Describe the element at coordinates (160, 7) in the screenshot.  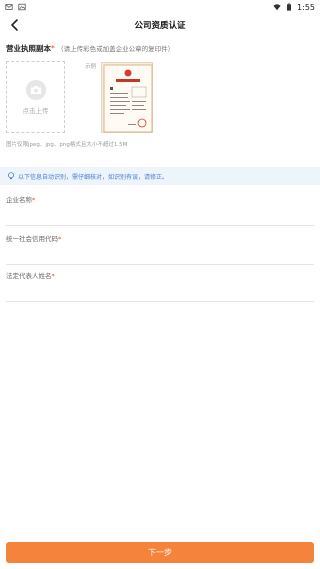
I see `status-bar: 1:55` at that location.